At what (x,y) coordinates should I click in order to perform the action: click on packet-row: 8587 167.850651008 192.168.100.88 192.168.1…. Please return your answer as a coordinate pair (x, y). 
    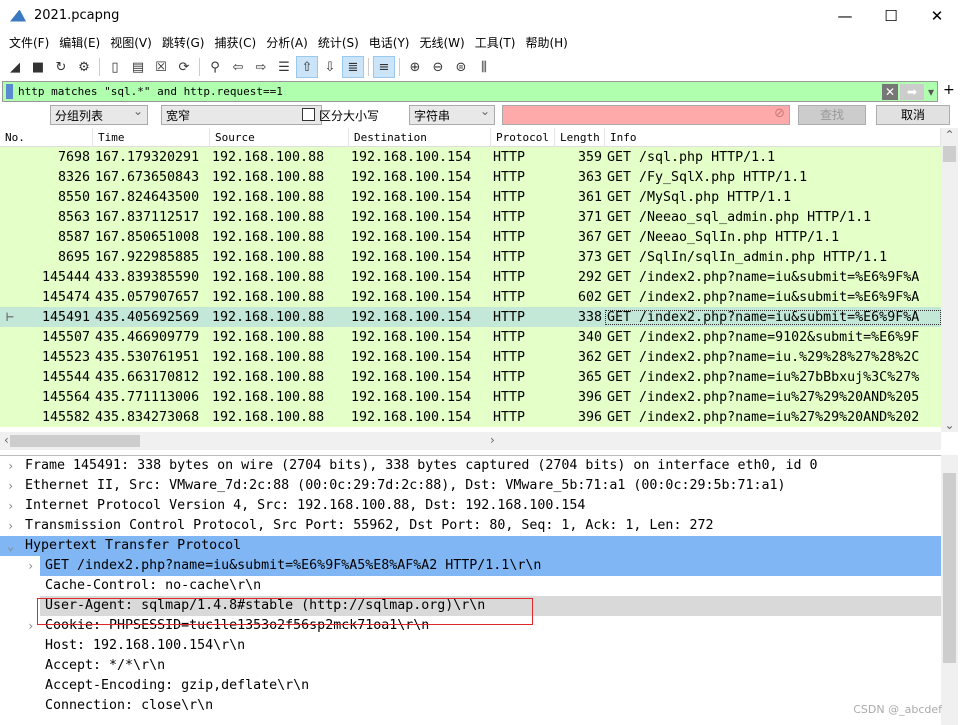
    Looking at the image, I should click on (470, 237).